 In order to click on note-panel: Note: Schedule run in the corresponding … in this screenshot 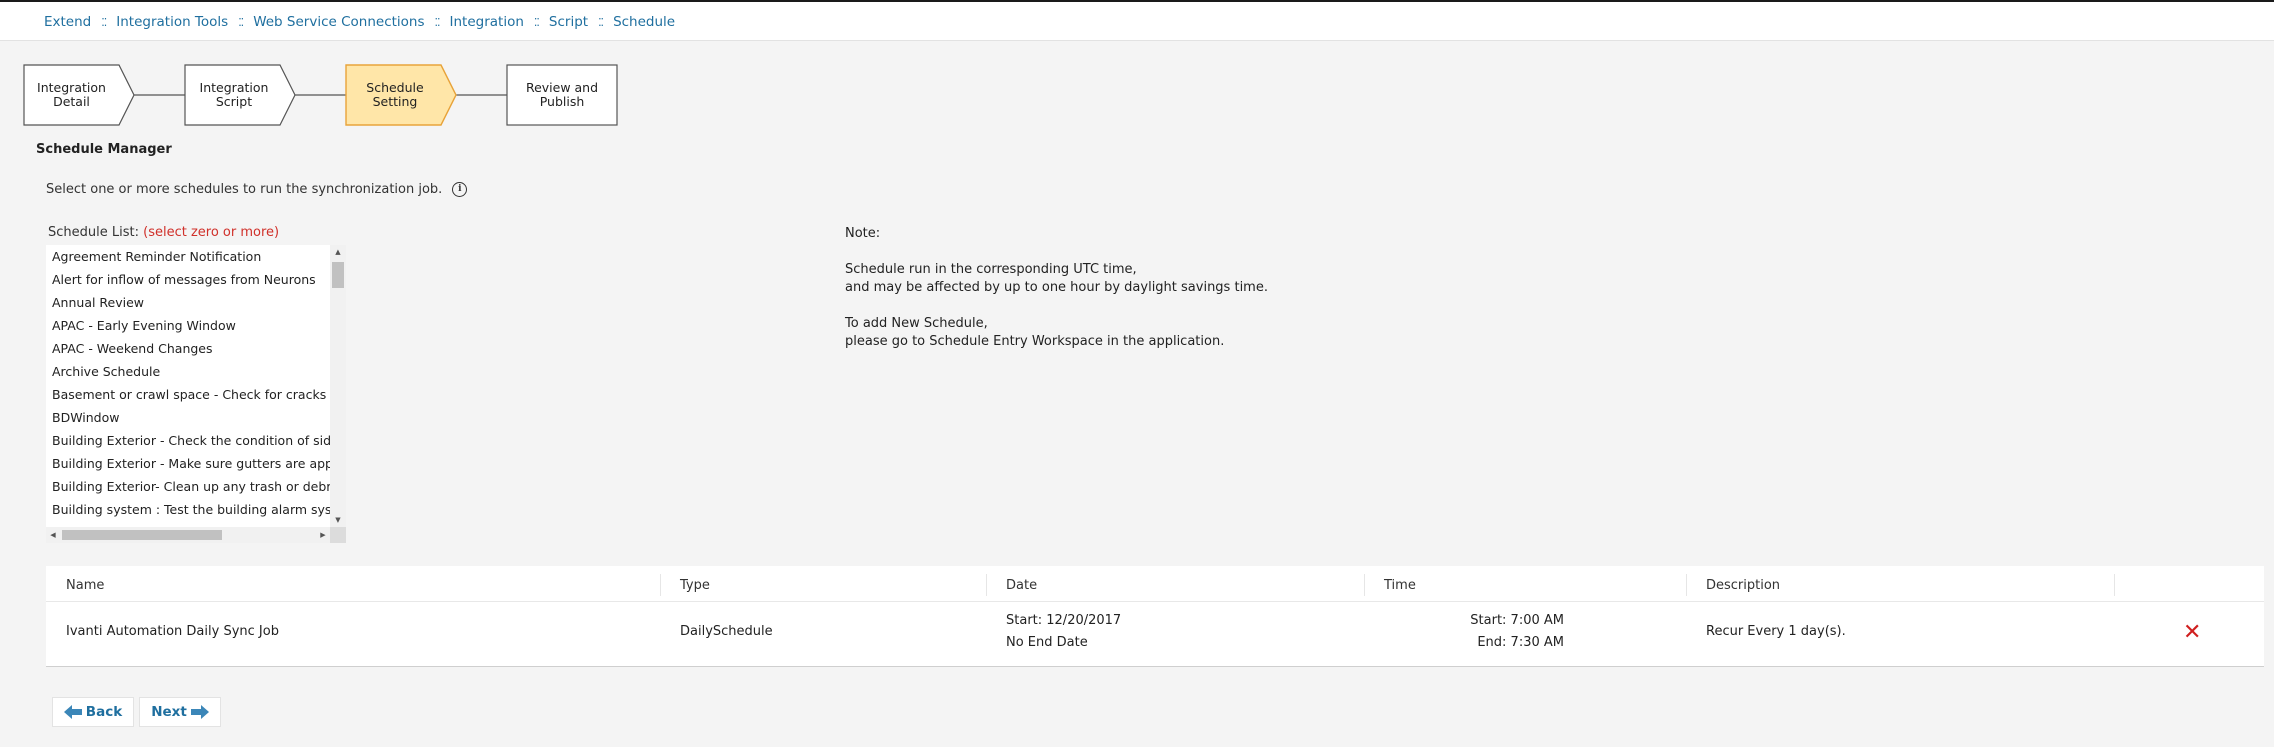, I will do `click(1056, 288)`.